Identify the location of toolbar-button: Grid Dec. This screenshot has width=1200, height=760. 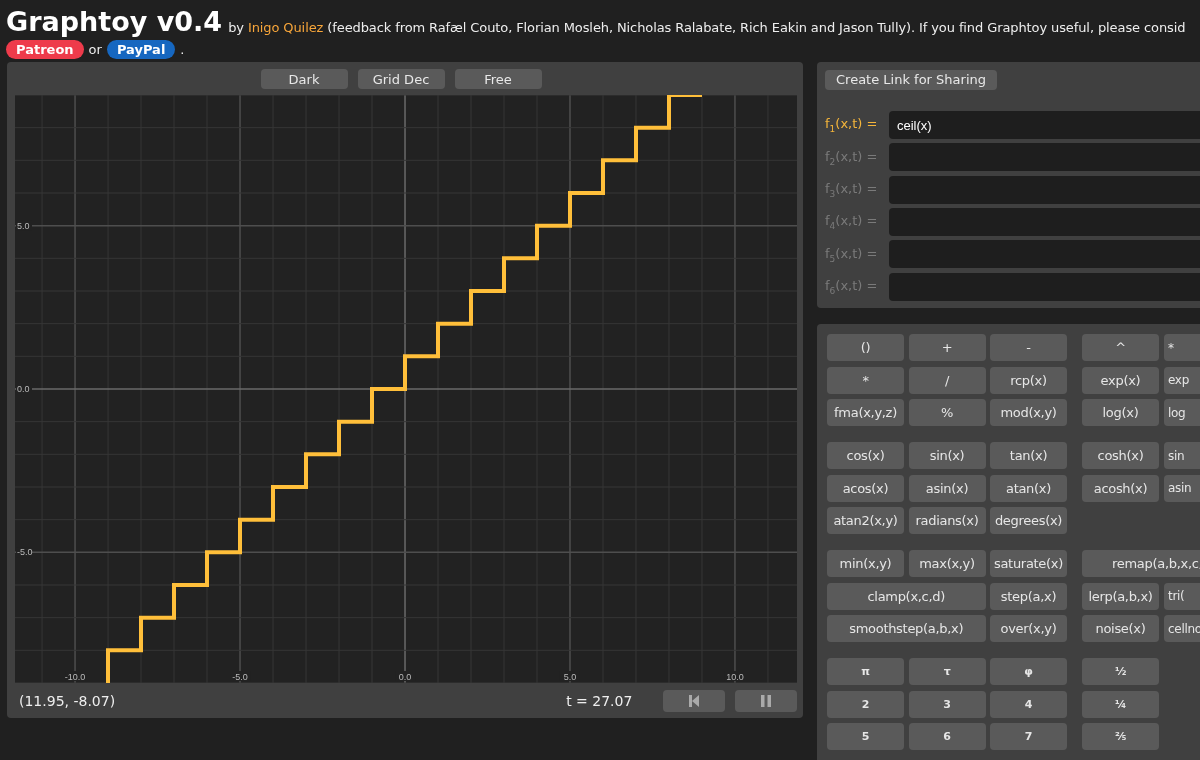
(401, 79).